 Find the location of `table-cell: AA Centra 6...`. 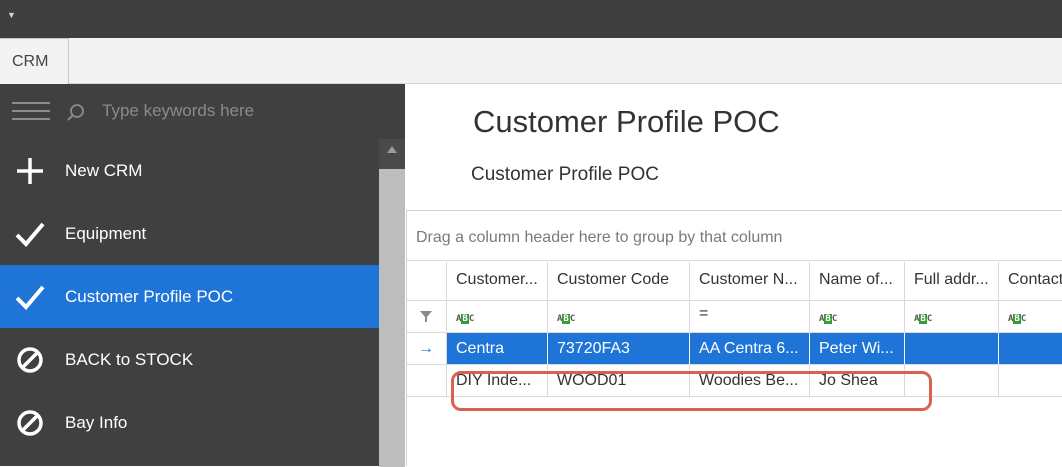

table-cell: AA Centra 6... is located at coordinates (750, 349).